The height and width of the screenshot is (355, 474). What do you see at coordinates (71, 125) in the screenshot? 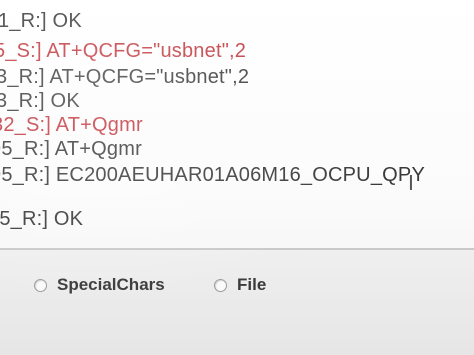
I see `log-line-sent: 32_S:] AT+Qgmr` at bounding box center [71, 125].